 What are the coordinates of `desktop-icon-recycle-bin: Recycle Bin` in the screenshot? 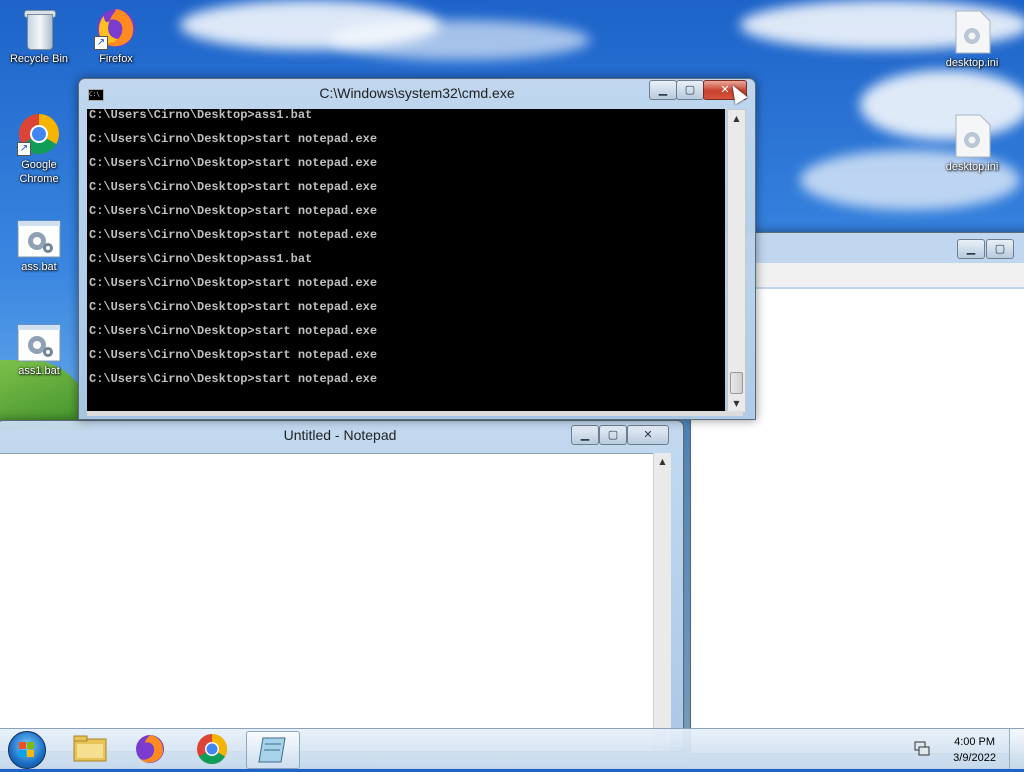 It's located at (39, 36).